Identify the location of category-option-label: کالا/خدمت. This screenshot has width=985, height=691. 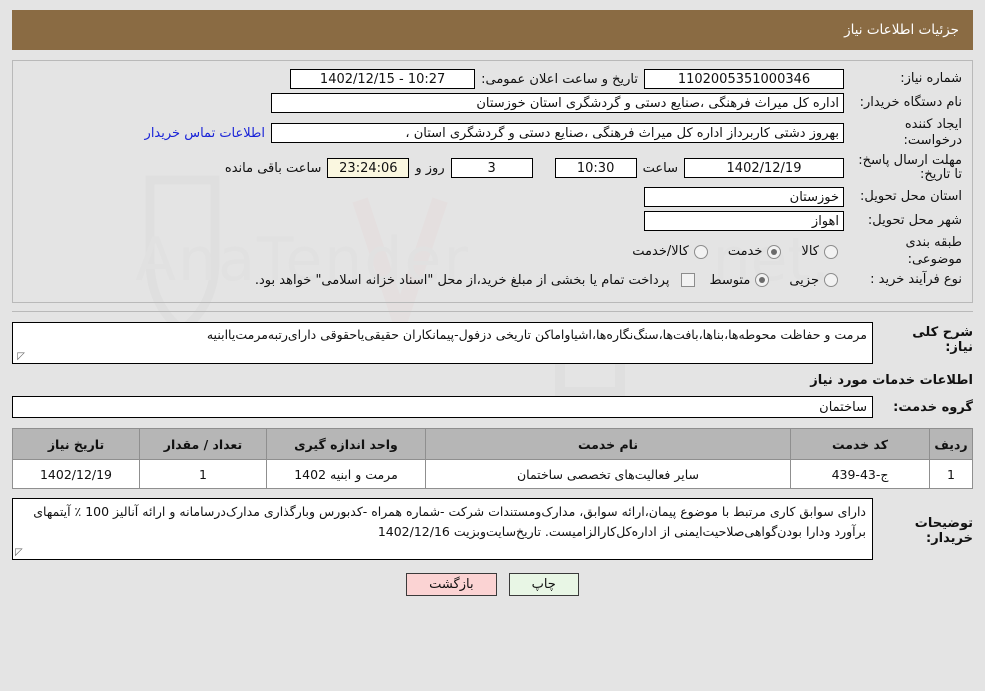
(660, 252).